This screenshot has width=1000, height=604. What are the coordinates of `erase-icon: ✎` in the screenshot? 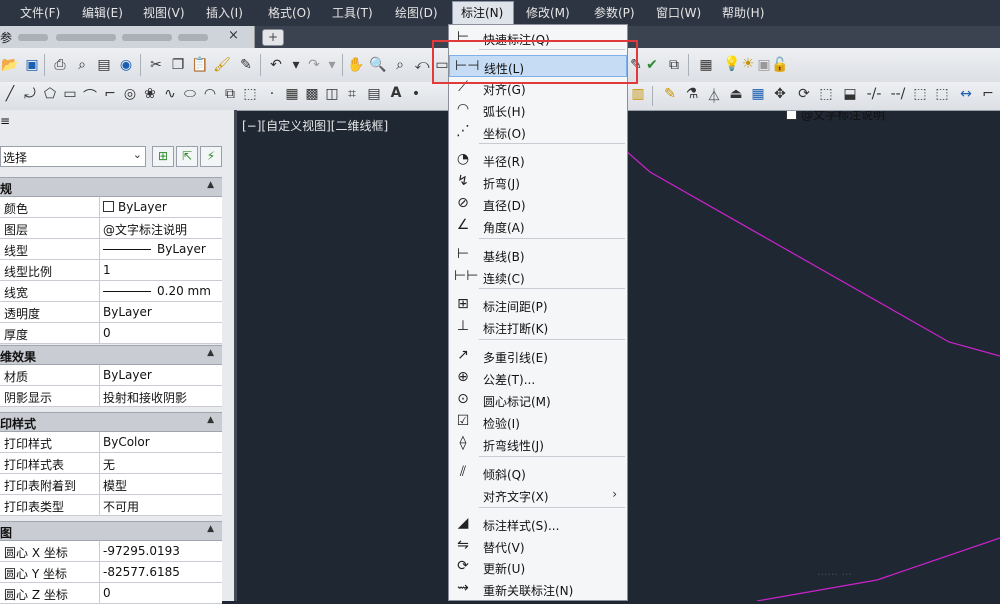 It's located at (670, 94).